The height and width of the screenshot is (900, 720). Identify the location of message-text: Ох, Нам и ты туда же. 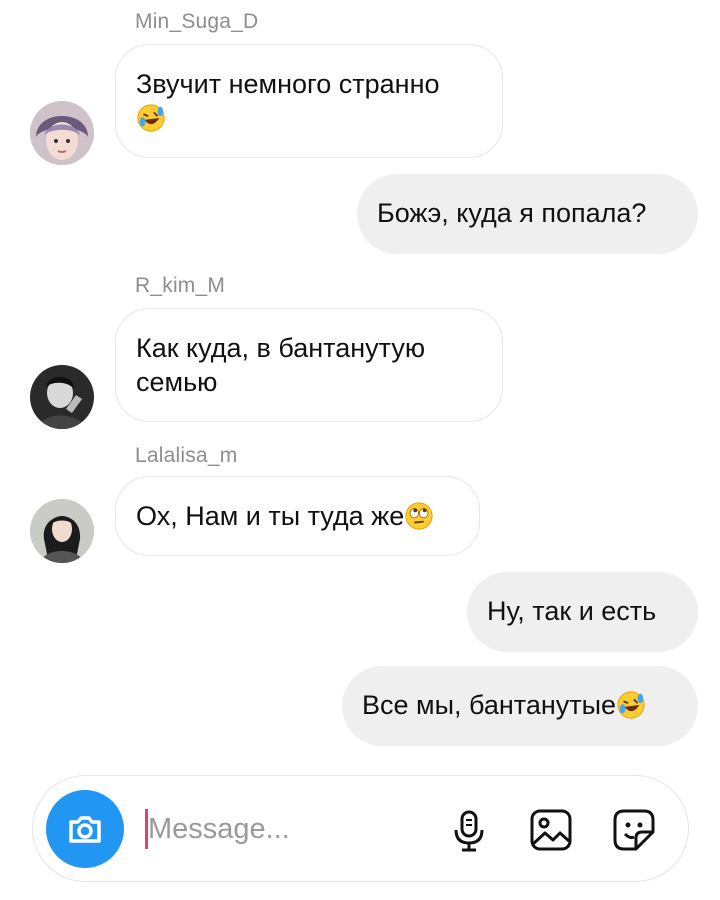
(270, 516).